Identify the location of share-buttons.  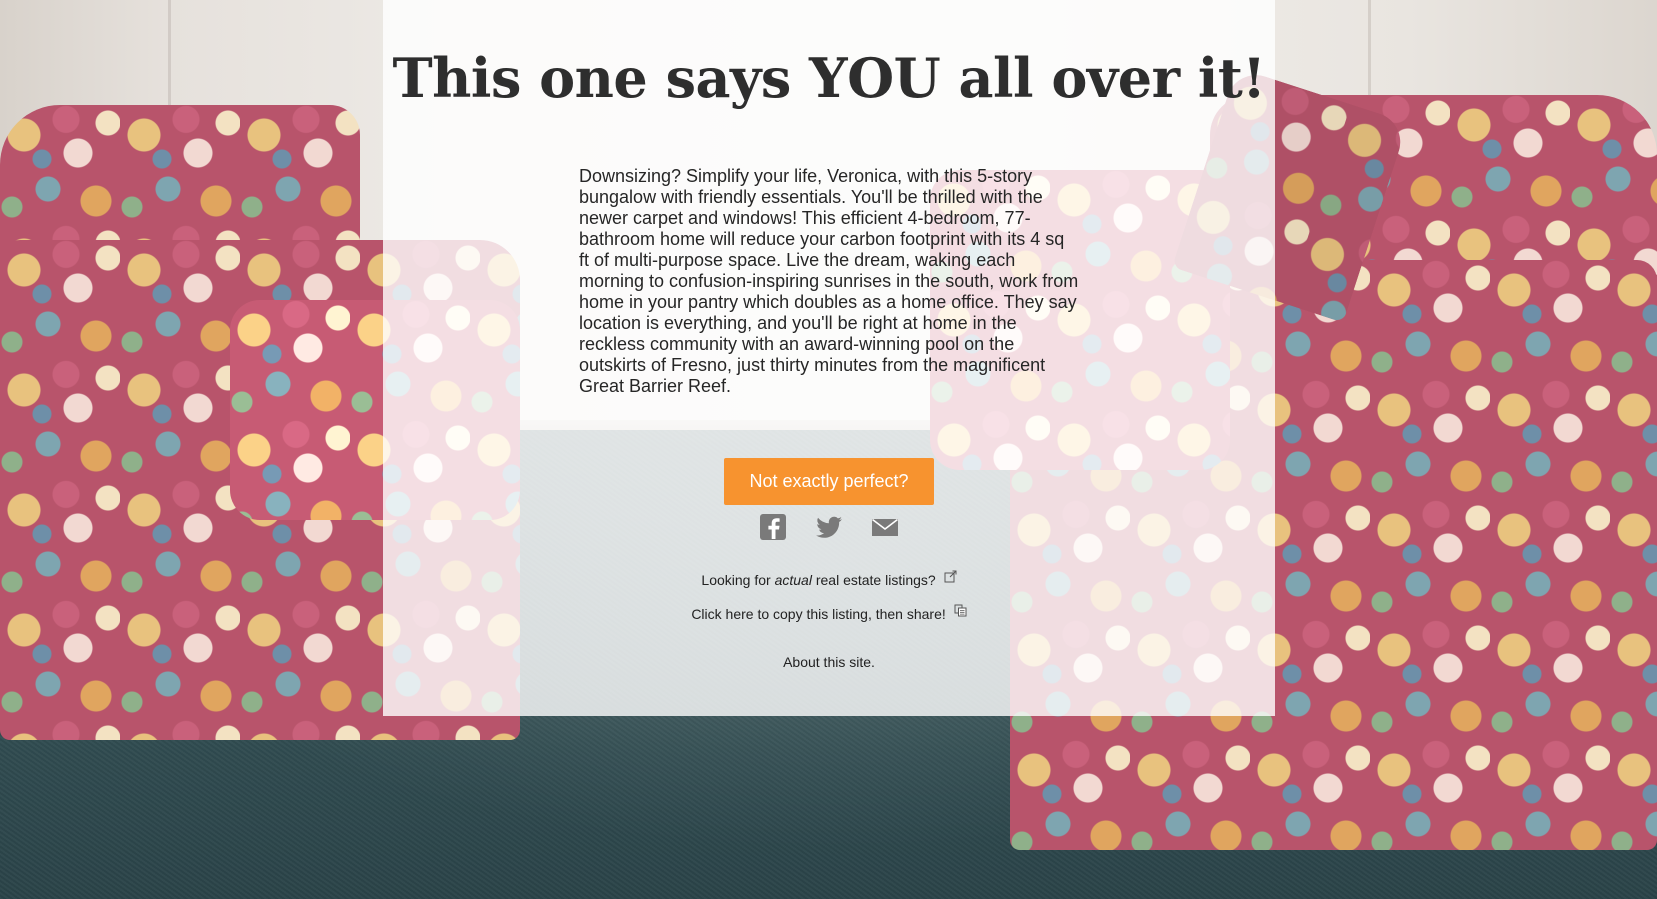
(829, 527).